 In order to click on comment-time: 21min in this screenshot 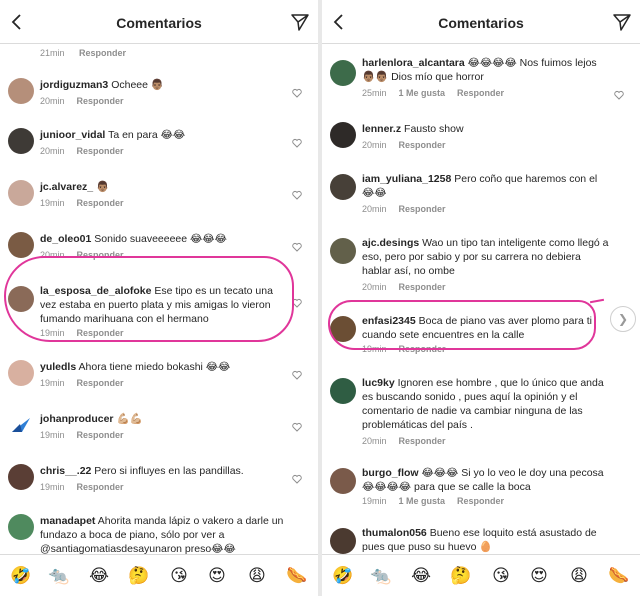, I will do `click(52, 53)`.